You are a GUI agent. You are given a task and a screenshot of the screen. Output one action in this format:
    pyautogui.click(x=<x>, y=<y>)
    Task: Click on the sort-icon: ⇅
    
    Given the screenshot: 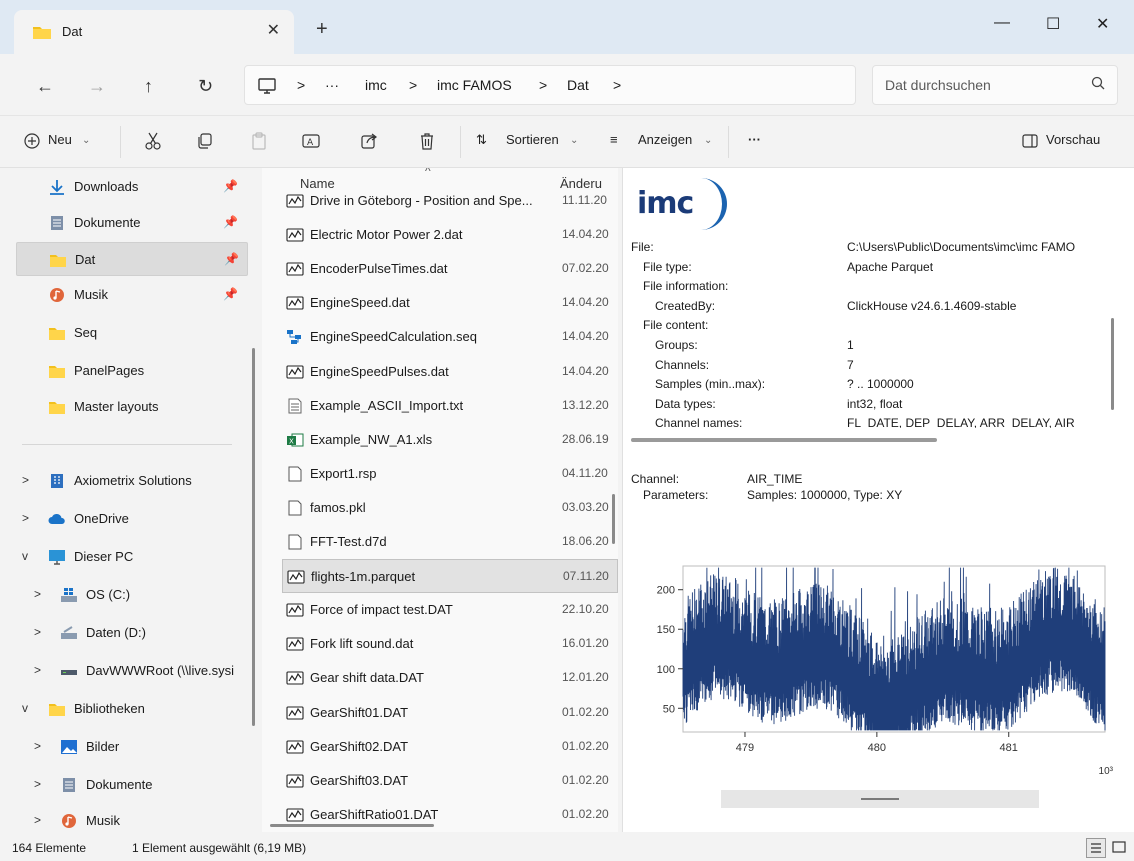 What is the action you would take?
    pyautogui.click(x=481, y=139)
    